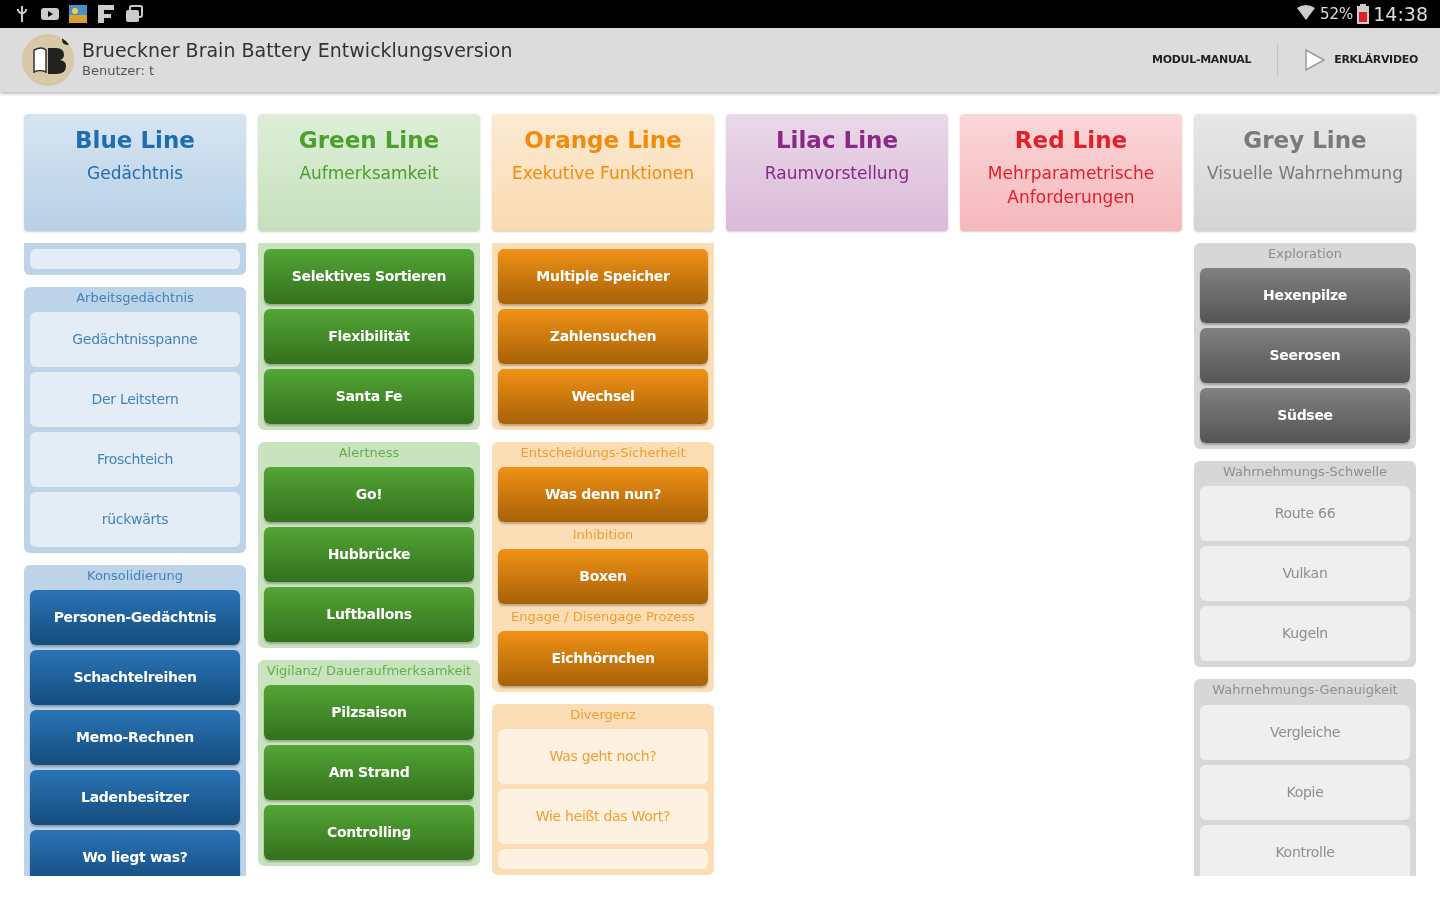 The height and width of the screenshot is (900, 1440). What do you see at coordinates (1202, 60) in the screenshot?
I see `manual-button: MODUL-MANUAL` at bounding box center [1202, 60].